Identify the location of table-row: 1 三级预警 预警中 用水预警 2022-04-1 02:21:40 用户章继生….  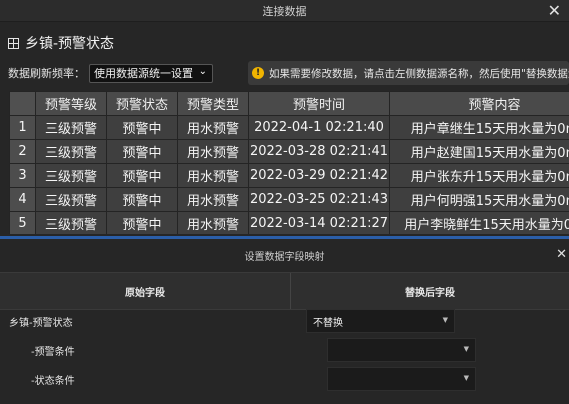
(289, 127).